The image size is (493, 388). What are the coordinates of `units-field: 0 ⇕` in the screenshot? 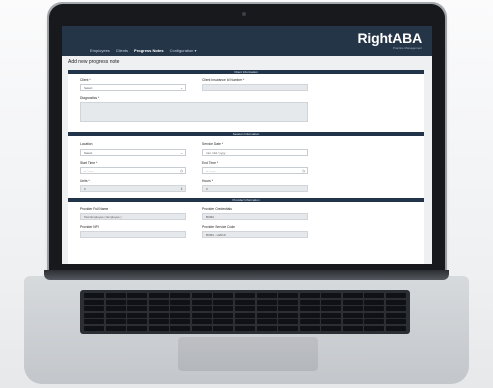 It's located at (133, 188).